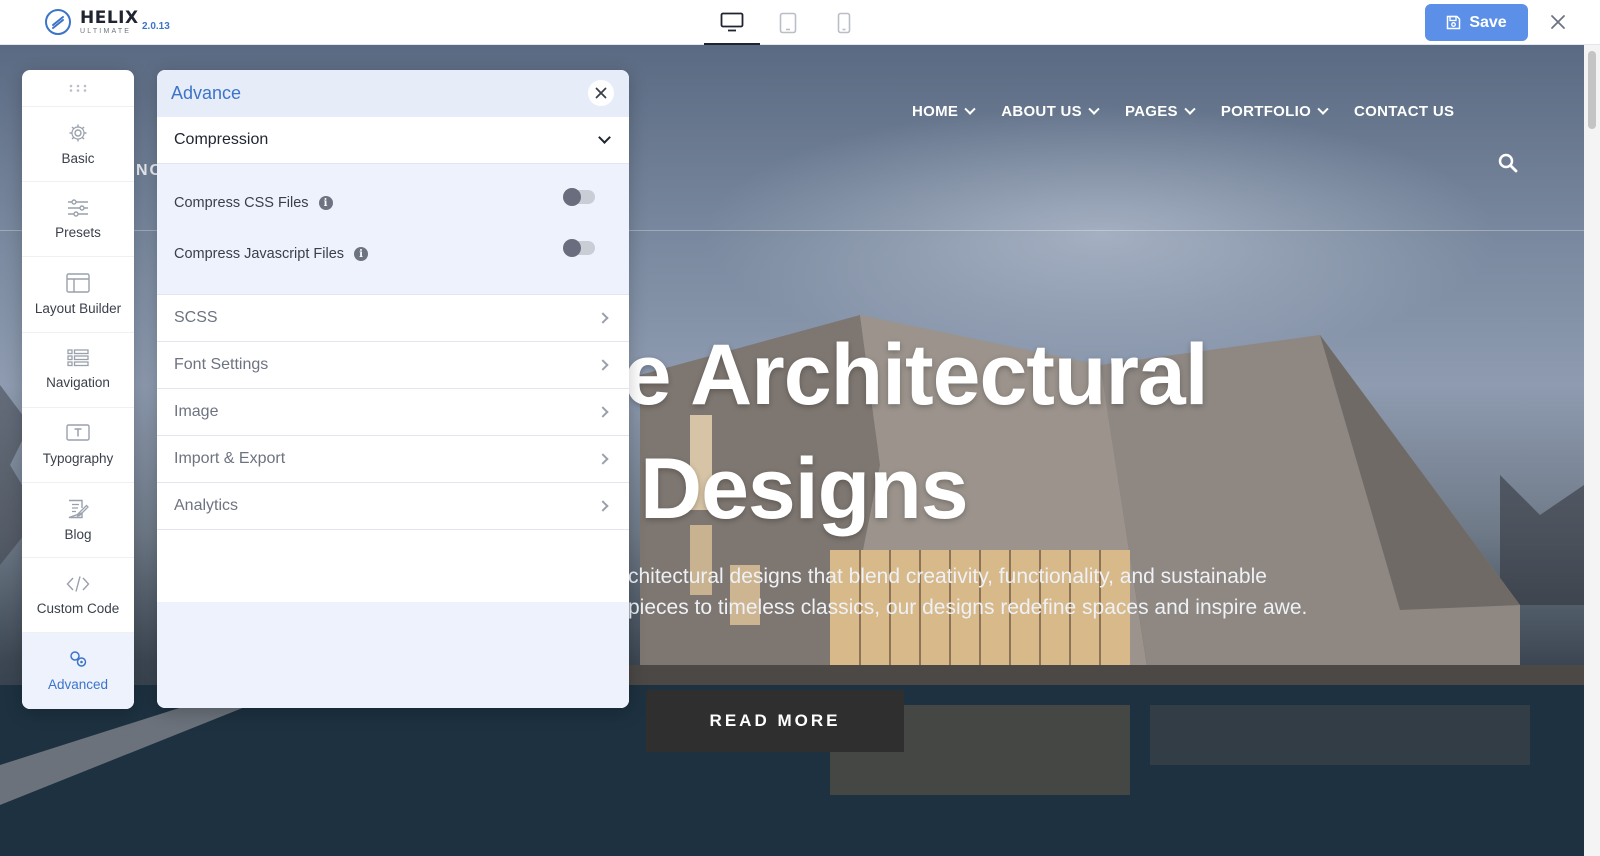 The width and height of the screenshot is (1600, 856). I want to click on section-title: Analytics, so click(206, 505).